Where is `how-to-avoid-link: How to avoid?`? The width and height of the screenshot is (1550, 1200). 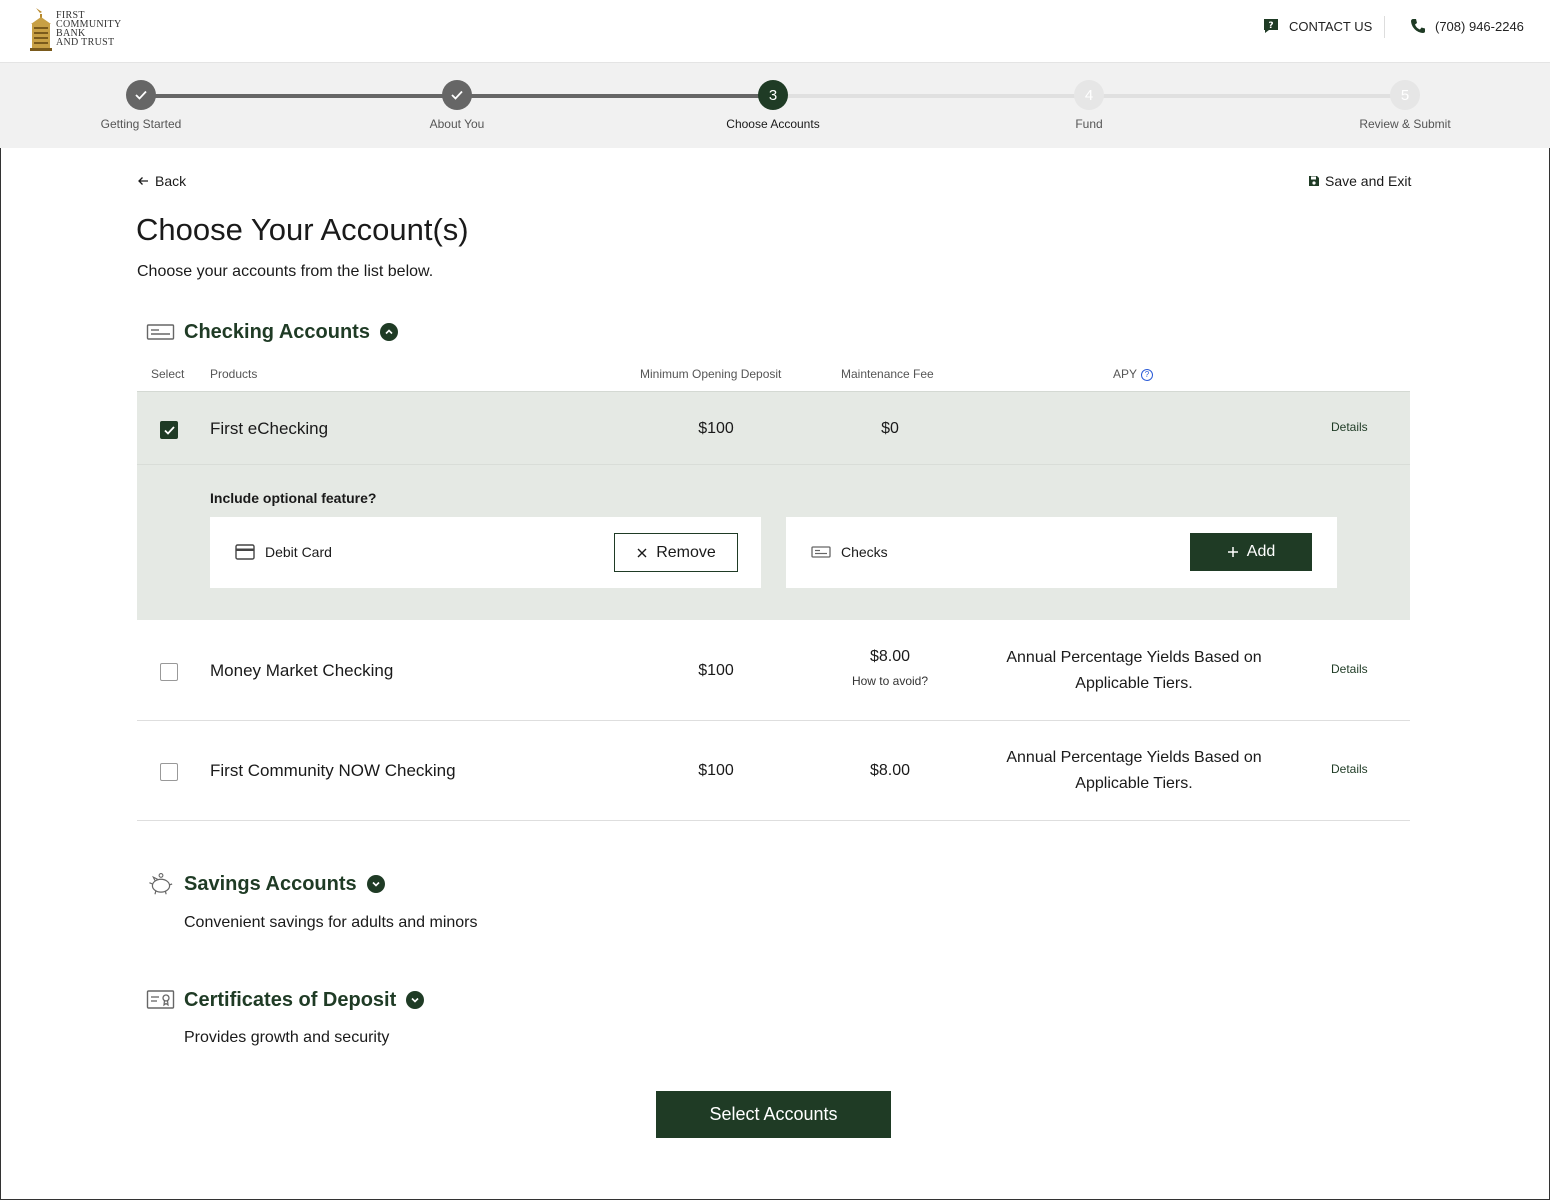
how-to-avoid-link: How to avoid? is located at coordinates (890, 681).